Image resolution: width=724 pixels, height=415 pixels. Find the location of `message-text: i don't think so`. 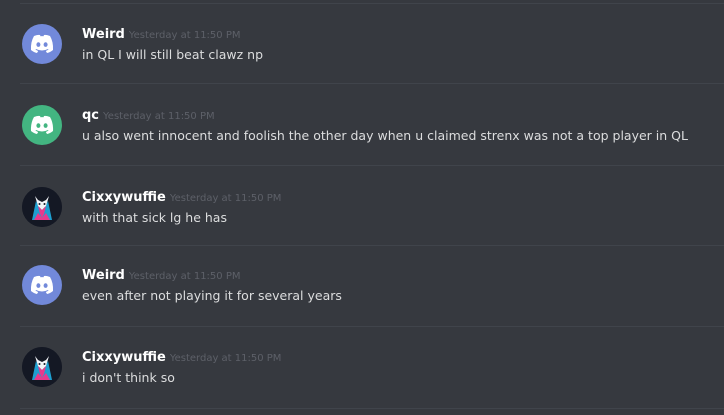

message-text: i don't think so is located at coordinates (128, 377).